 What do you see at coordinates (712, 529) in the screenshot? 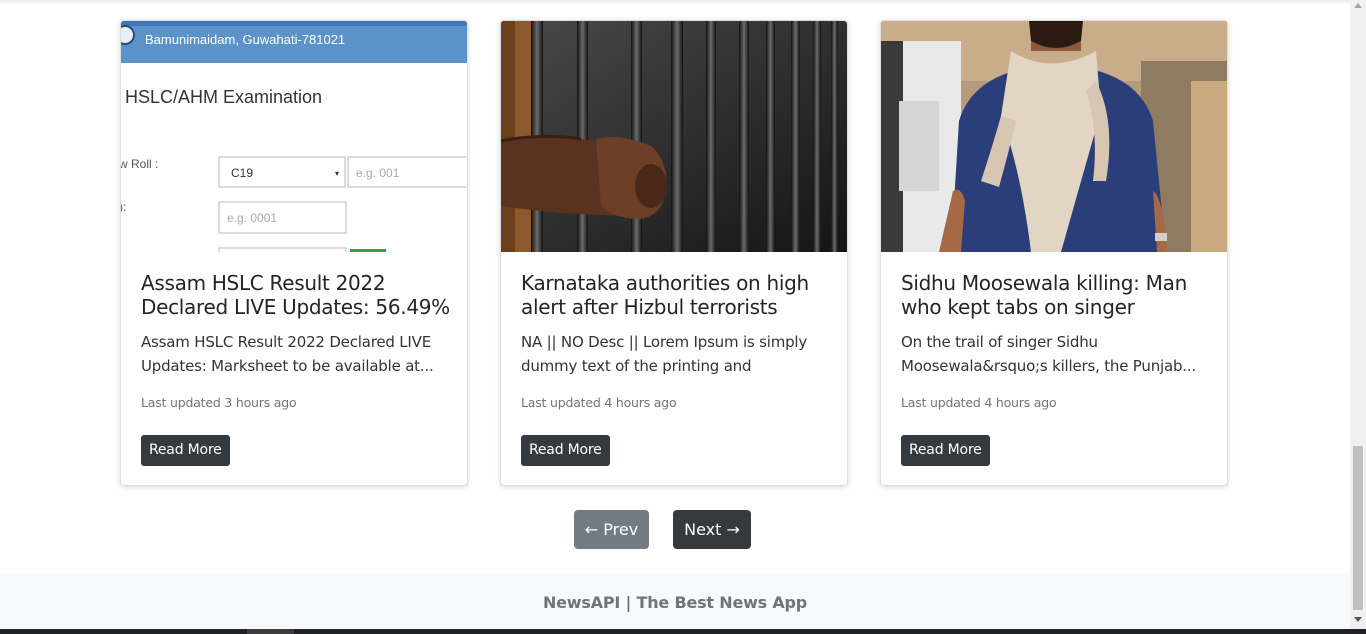
I see `next-page-button: Next →` at bounding box center [712, 529].